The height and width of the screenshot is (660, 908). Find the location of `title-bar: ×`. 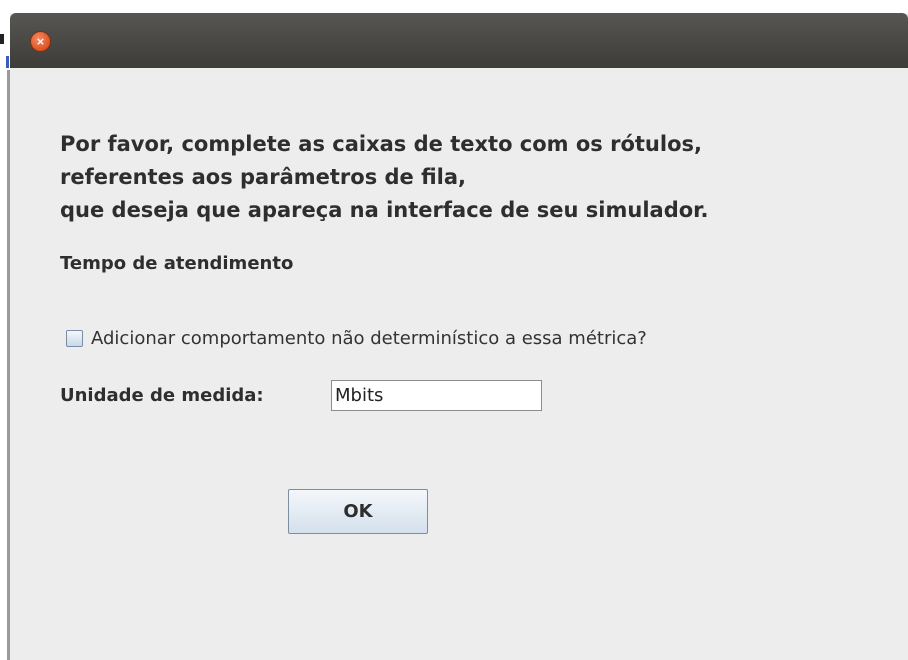

title-bar: × is located at coordinates (459, 40).